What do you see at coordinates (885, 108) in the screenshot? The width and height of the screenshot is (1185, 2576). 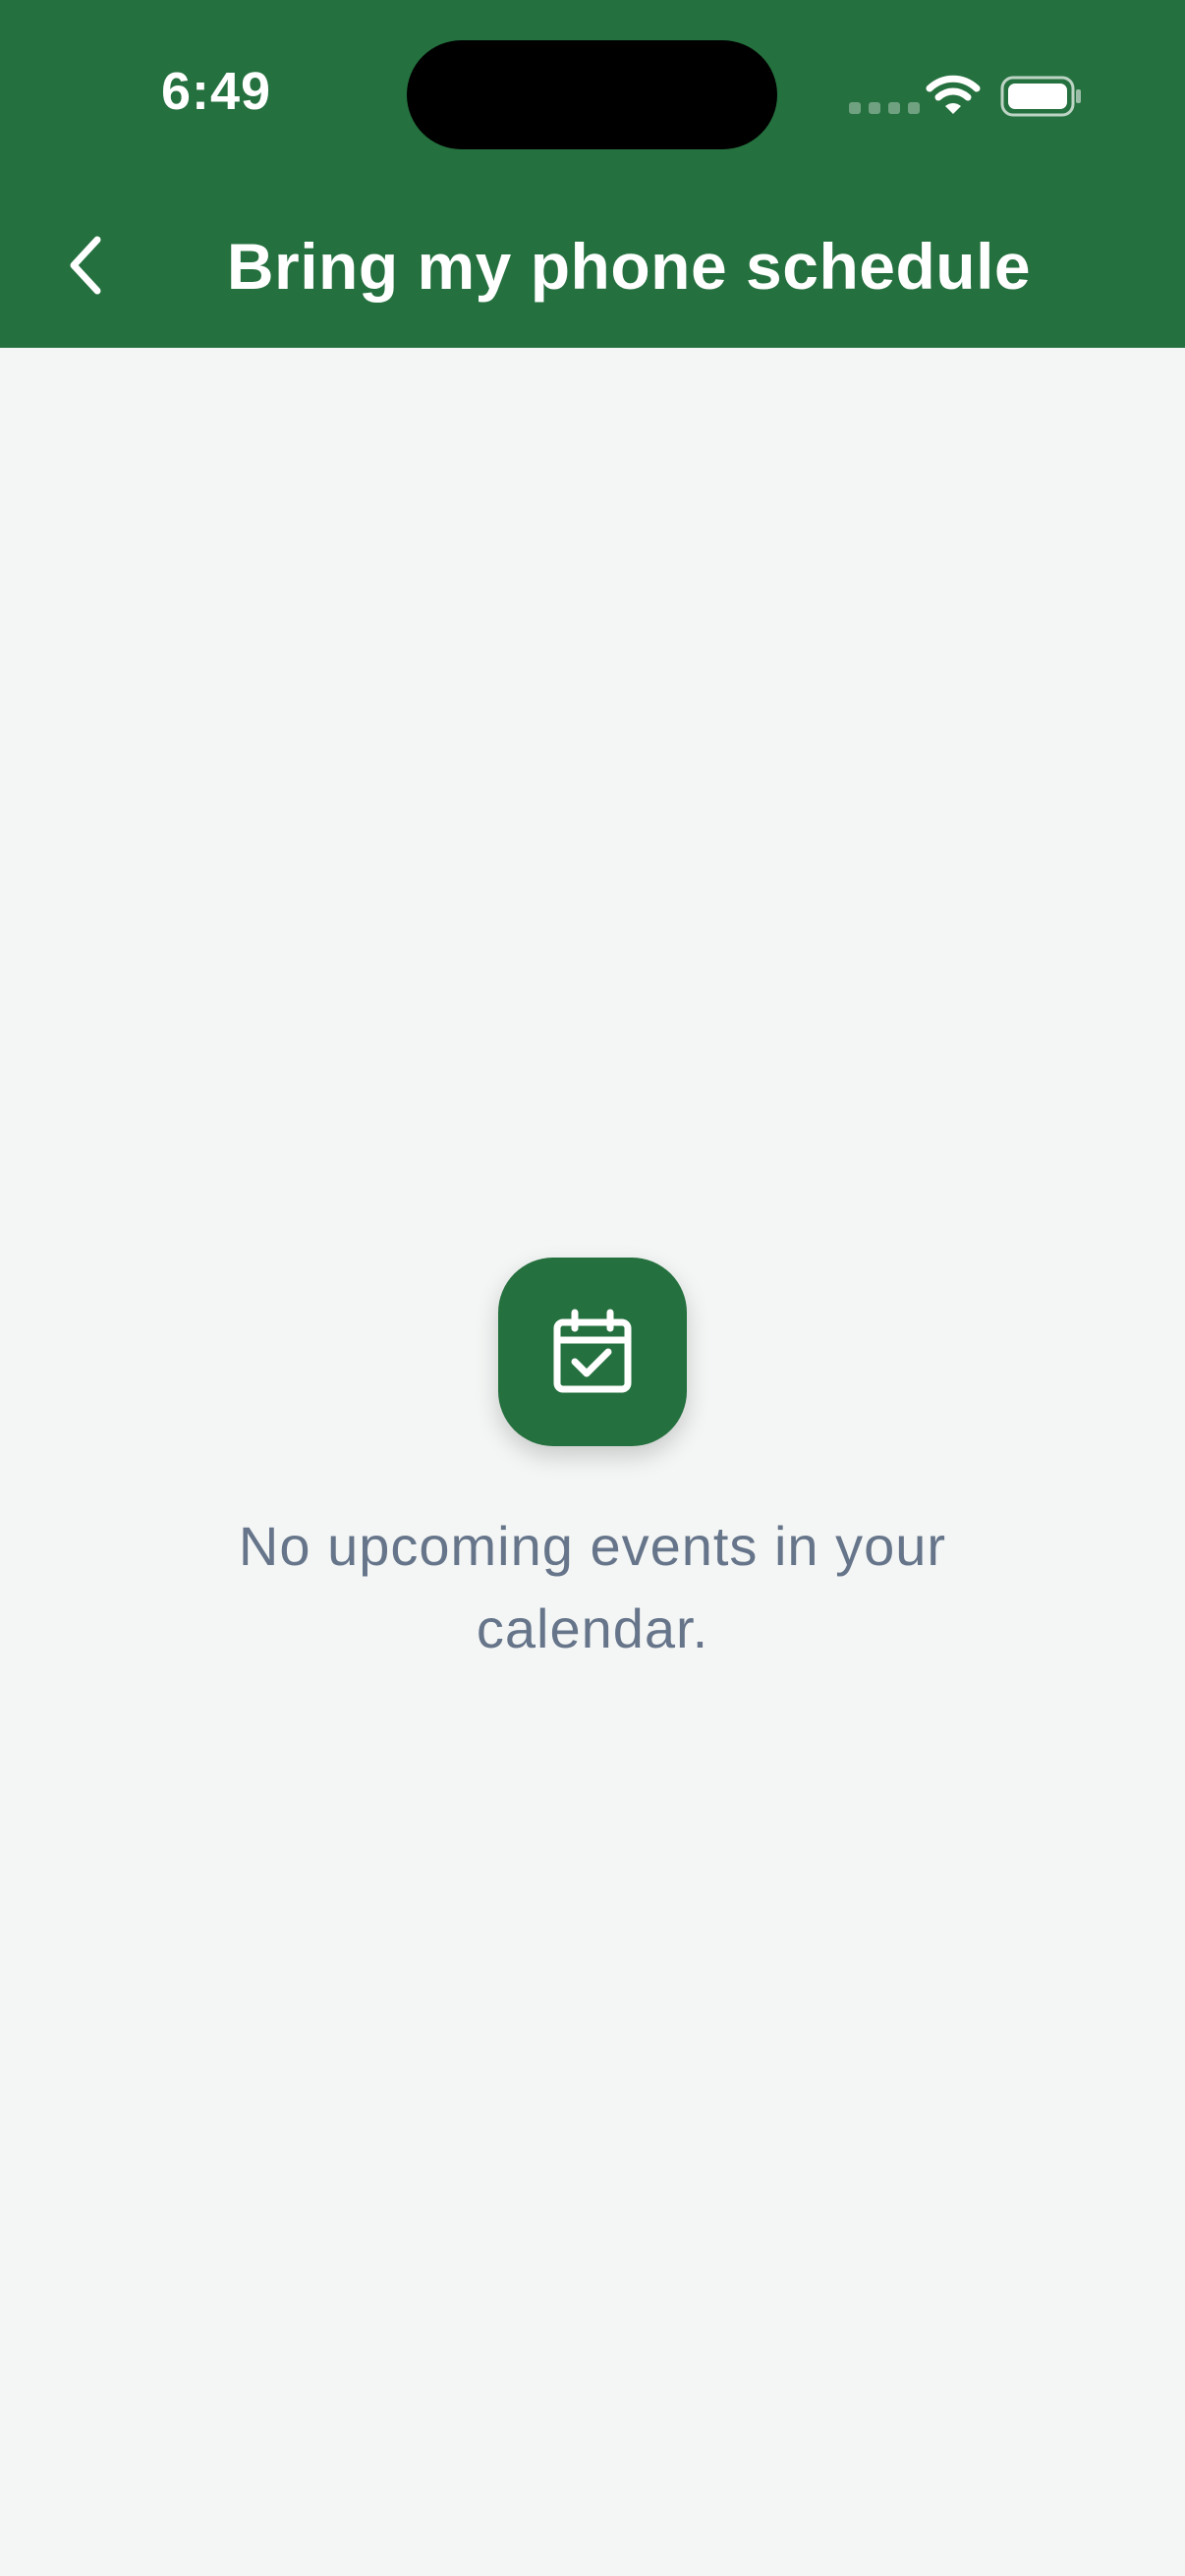 I see `cellular-signal-icon` at bounding box center [885, 108].